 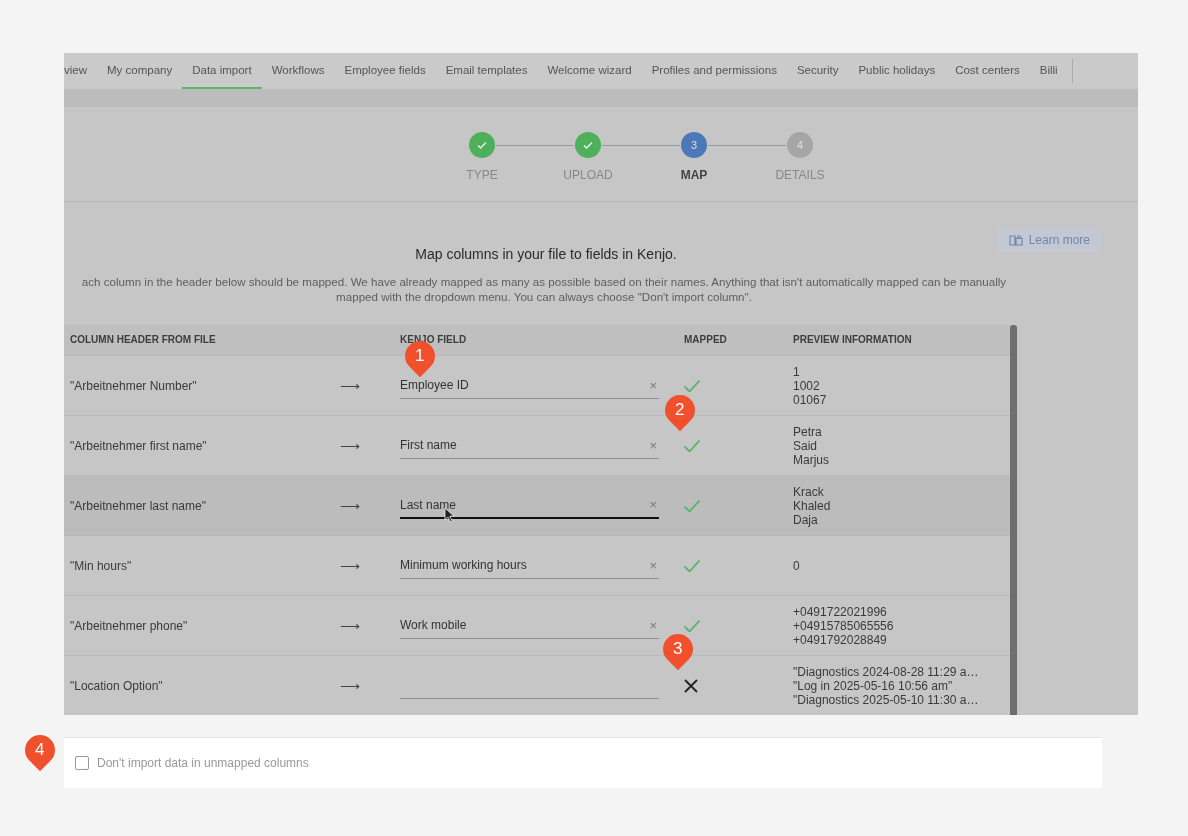 I want to click on preview-value: Petra, so click(x=808, y=431).